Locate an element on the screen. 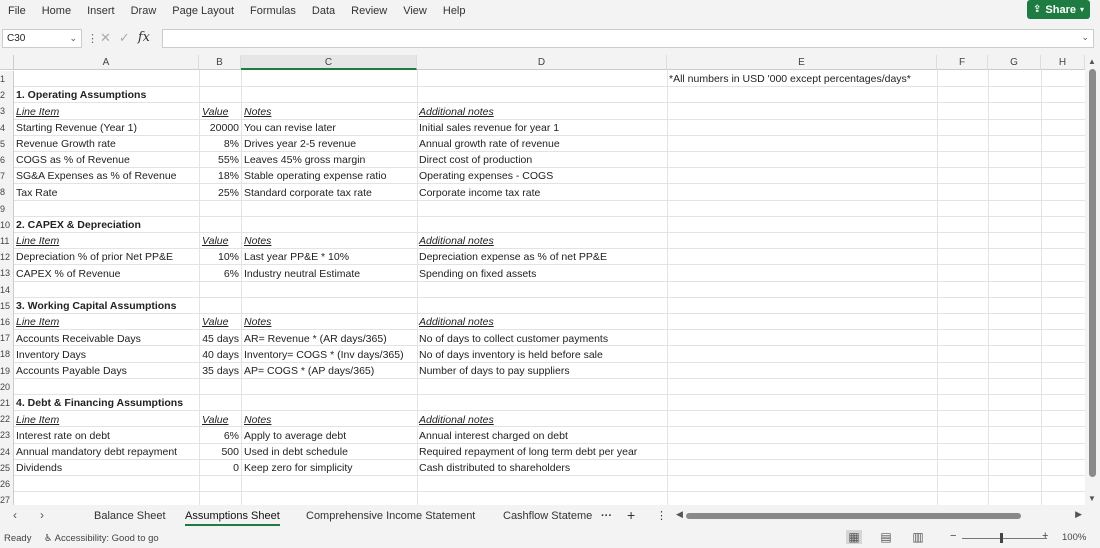  zoom-slider is located at coordinates (1004, 538).